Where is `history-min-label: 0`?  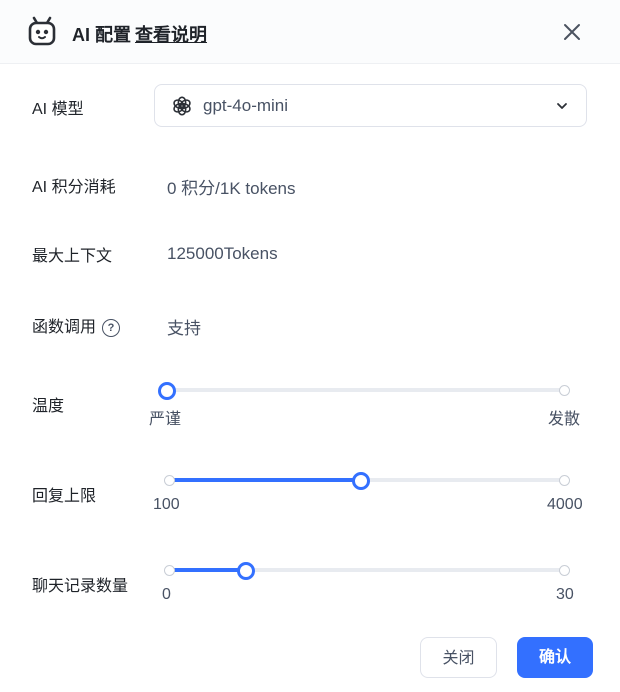
history-min-label: 0 is located at coordinates (166, 594).